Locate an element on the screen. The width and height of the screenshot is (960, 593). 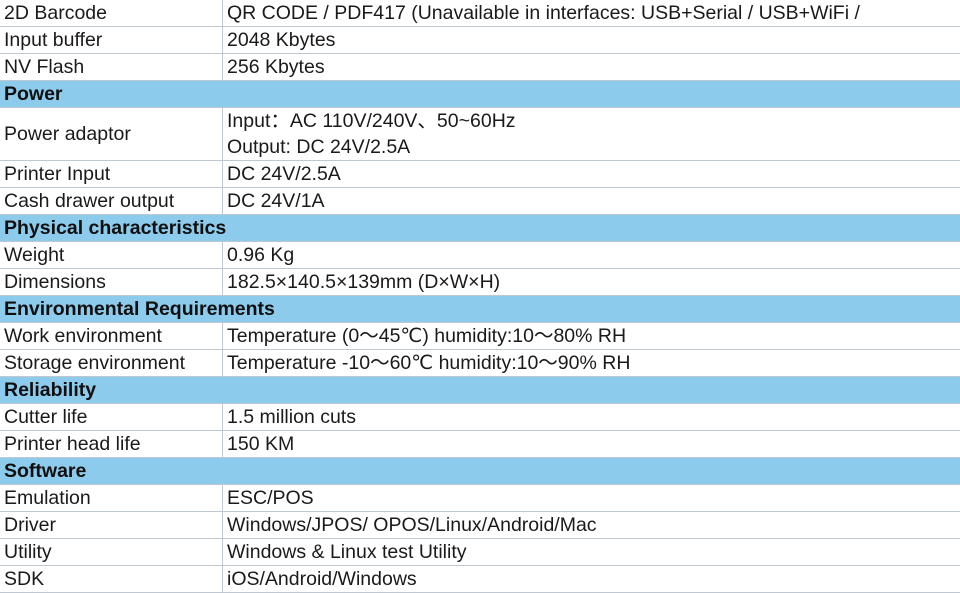
spec-value: 150 KM is located at coordinates (591, 444).